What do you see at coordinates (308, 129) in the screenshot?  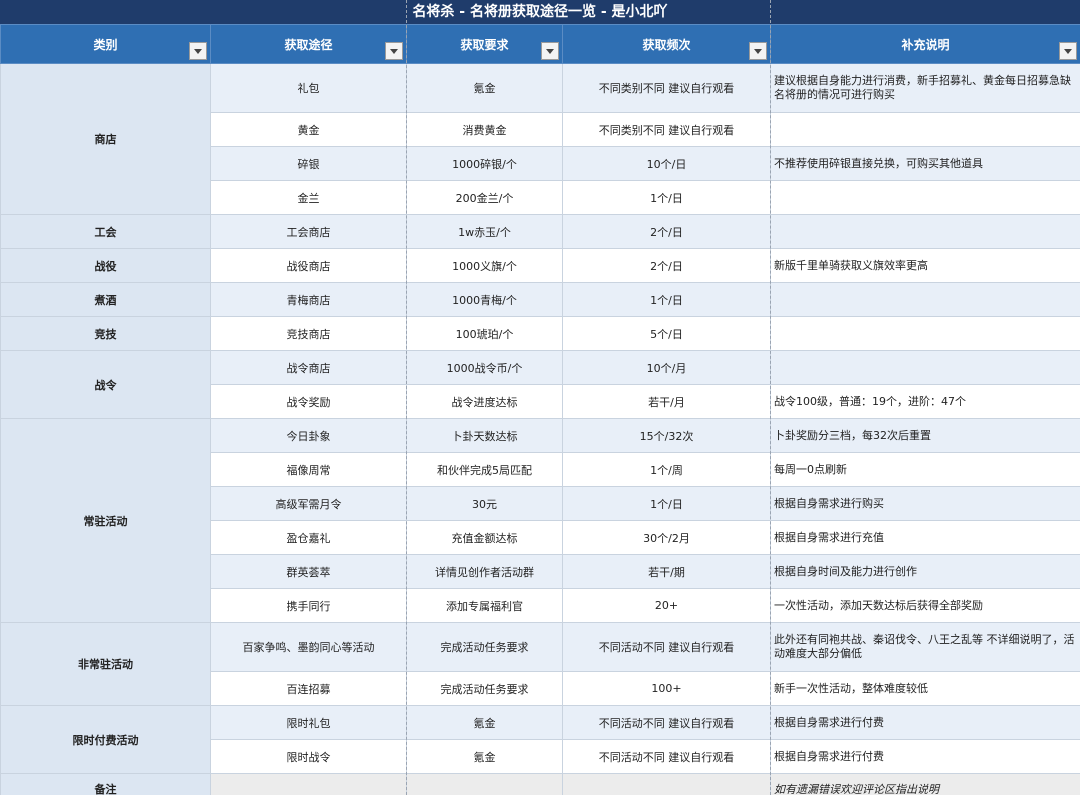 I see `way-cell: 黄金` at bounding box center [308, 129].